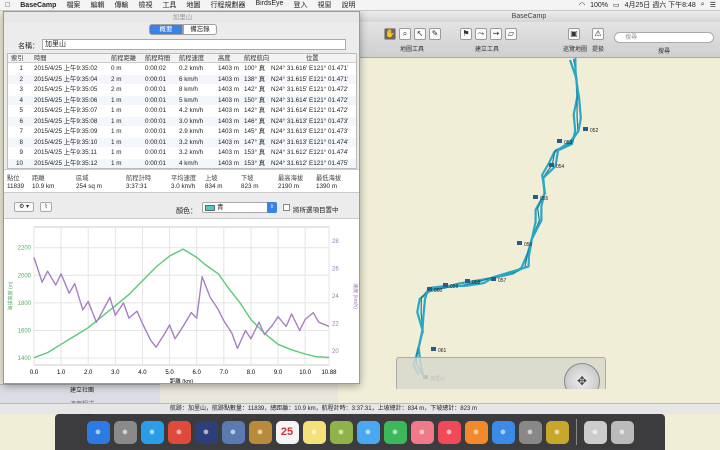 The width and height of the screenshot is (720, 450). I want to click on measure-tool-icon: ✎, so click(435, 34).